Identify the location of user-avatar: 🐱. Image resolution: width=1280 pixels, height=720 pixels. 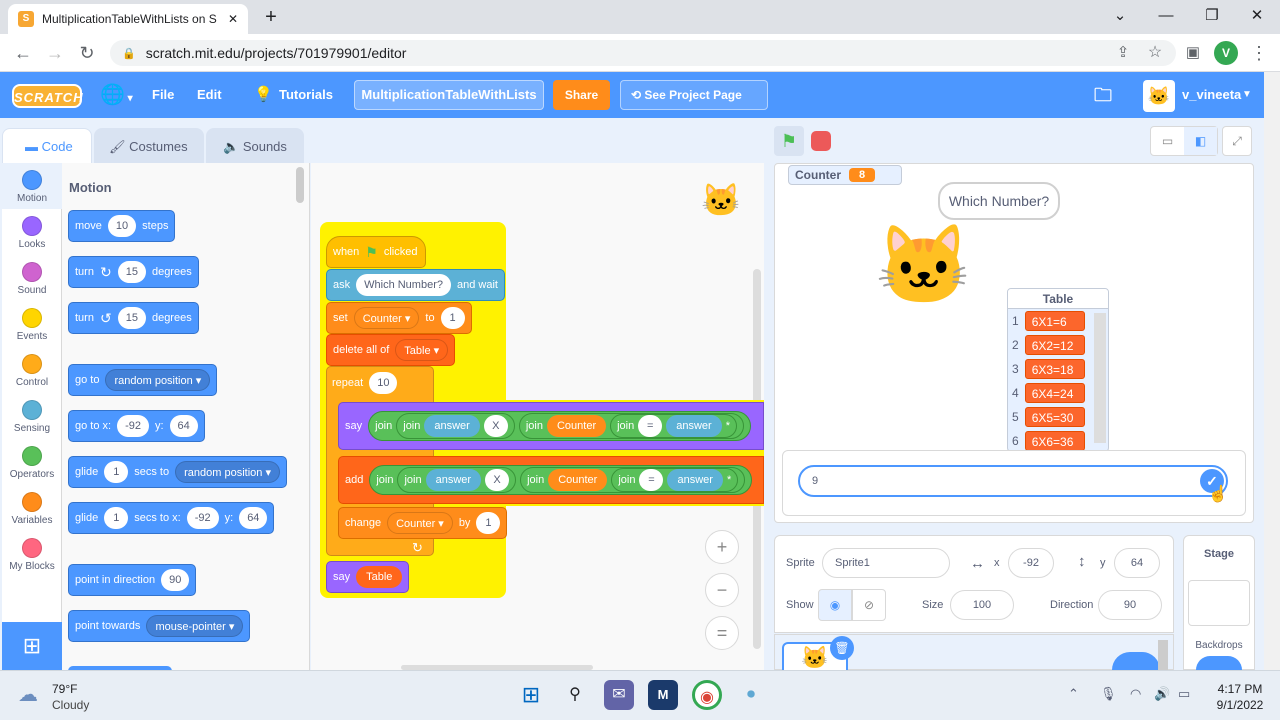
(1159, 96).